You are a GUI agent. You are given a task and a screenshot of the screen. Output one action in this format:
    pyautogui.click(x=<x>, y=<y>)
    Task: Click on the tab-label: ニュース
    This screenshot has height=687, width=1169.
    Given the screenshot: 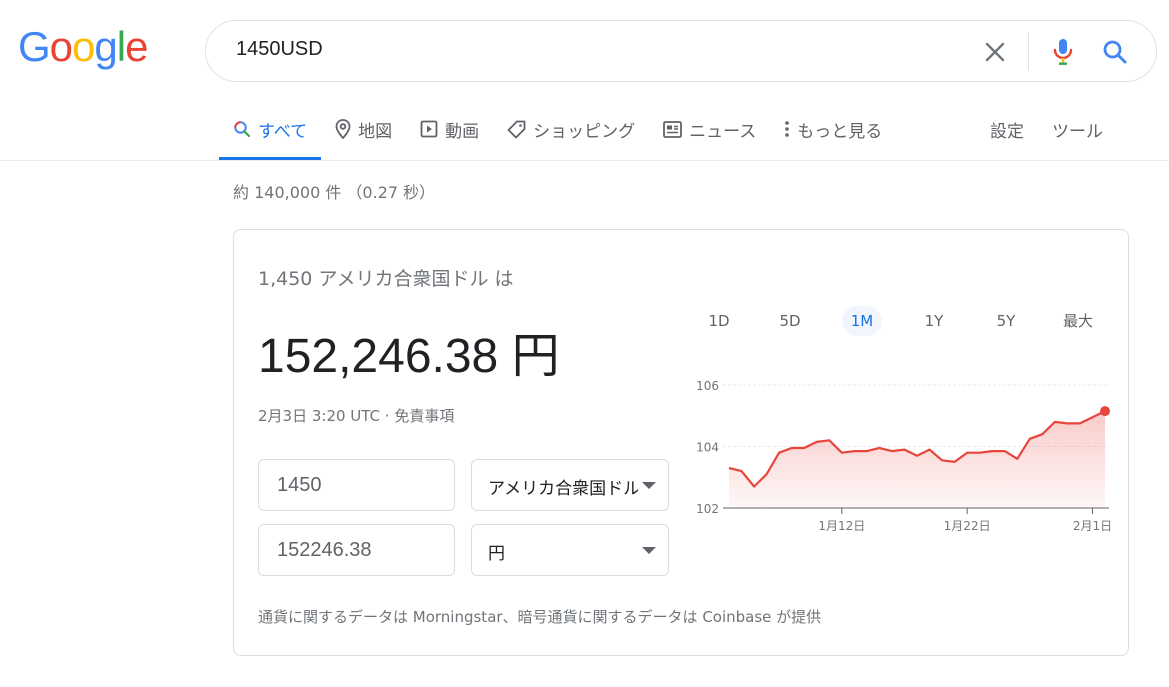 What is the action you would take?
    pyautogui.click(x=723, y=131)
    